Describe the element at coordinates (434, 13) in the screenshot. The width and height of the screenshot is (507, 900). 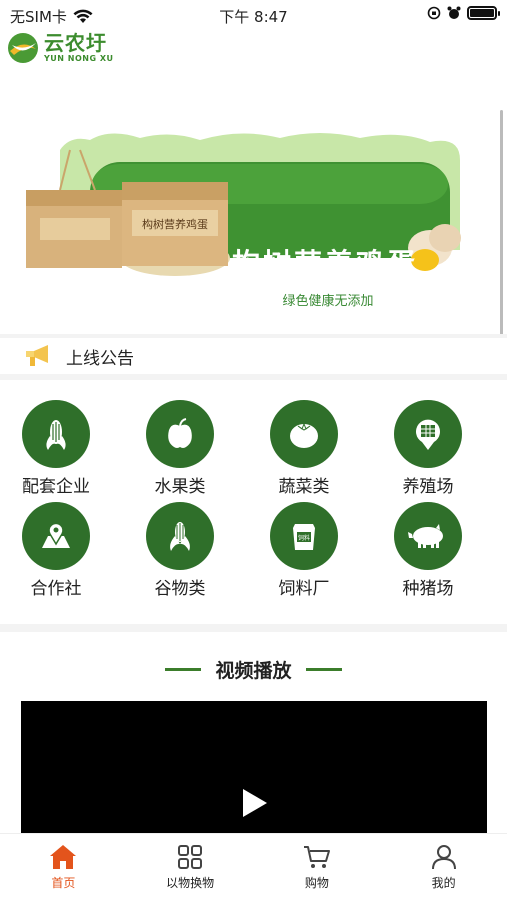
I see `orientation-lock-icon` at that location.